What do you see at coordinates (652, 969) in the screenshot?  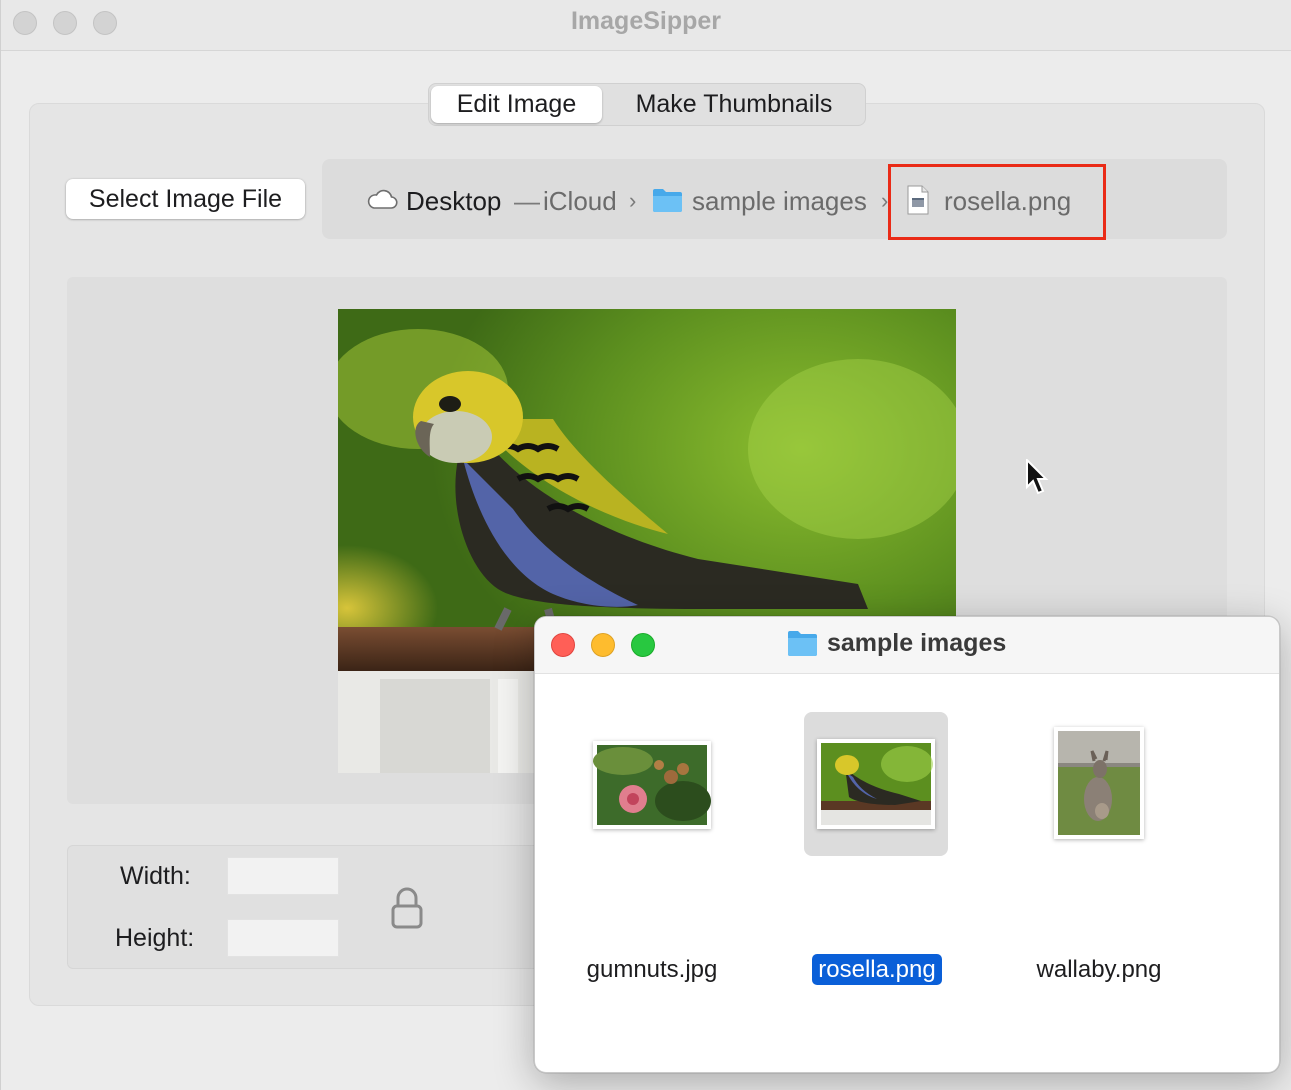 I see `file-name: gumnuts.jpg` at bounding box center [652, 969].